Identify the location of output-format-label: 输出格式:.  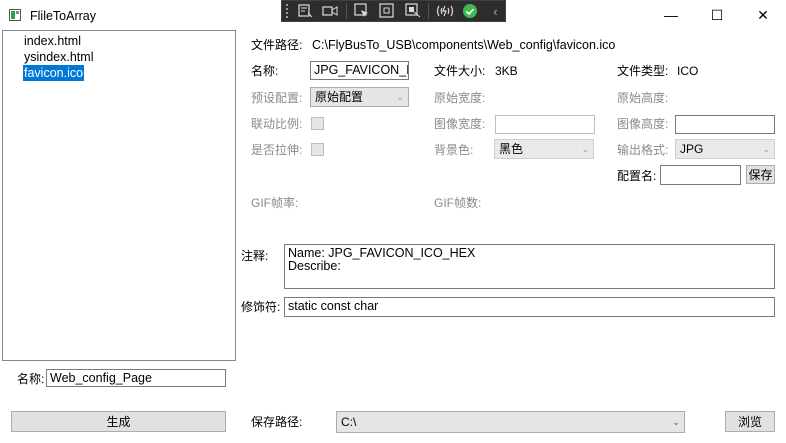
(643, 150).